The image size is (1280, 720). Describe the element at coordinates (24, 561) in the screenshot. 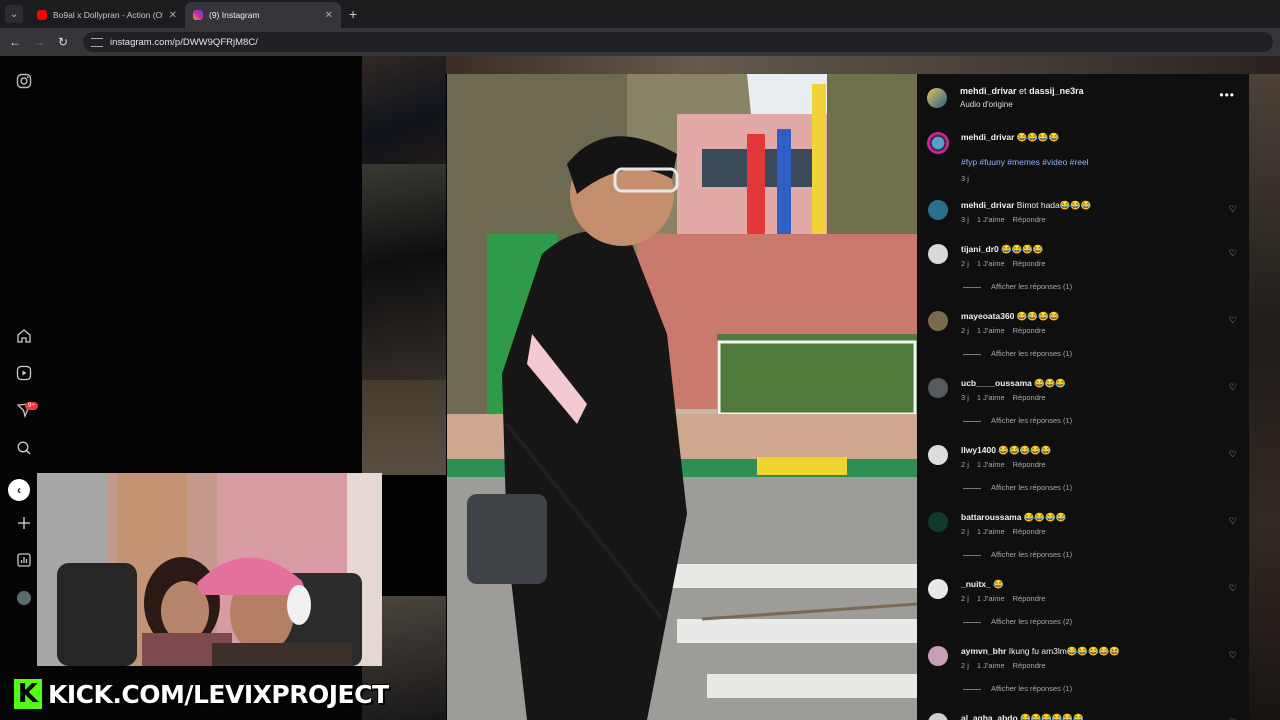

I see `dashboard-icon` at that location.